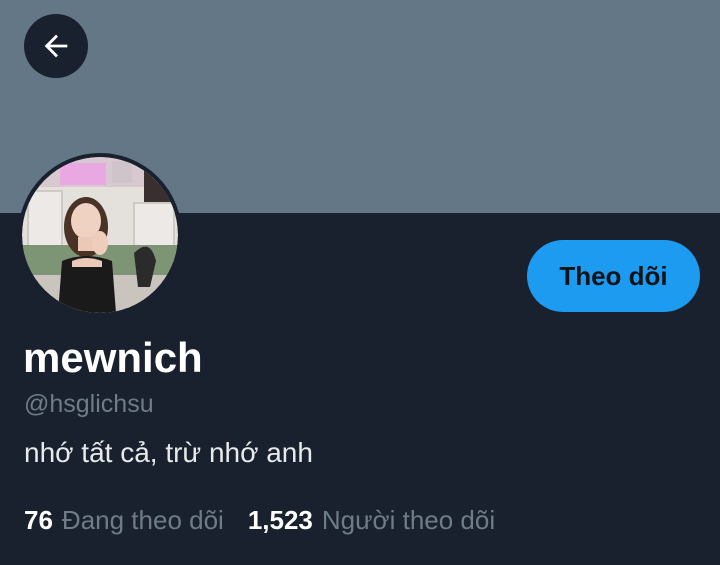  I want to click on profile-bio: nhớ tất cả, trừ nhớ anh, so click(168, 452).